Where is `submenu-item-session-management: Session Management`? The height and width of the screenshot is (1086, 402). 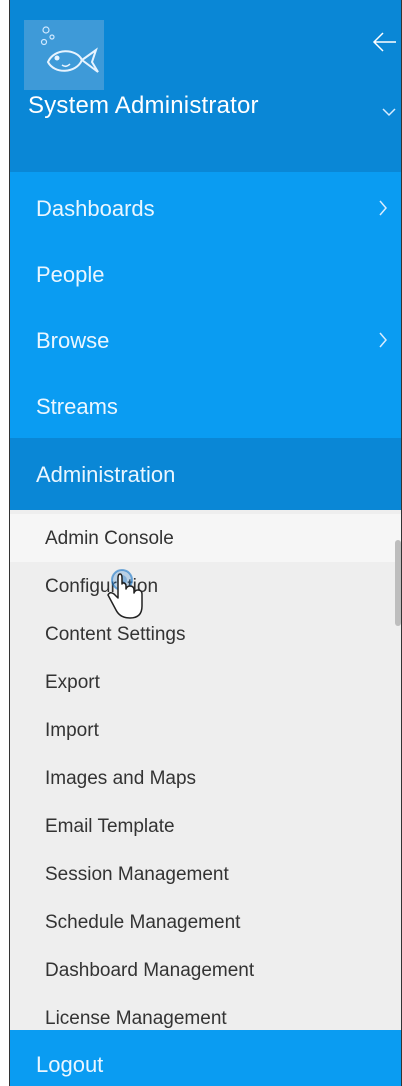
submenu-item-session-management: Session Management is located at coordinates (205, 874).